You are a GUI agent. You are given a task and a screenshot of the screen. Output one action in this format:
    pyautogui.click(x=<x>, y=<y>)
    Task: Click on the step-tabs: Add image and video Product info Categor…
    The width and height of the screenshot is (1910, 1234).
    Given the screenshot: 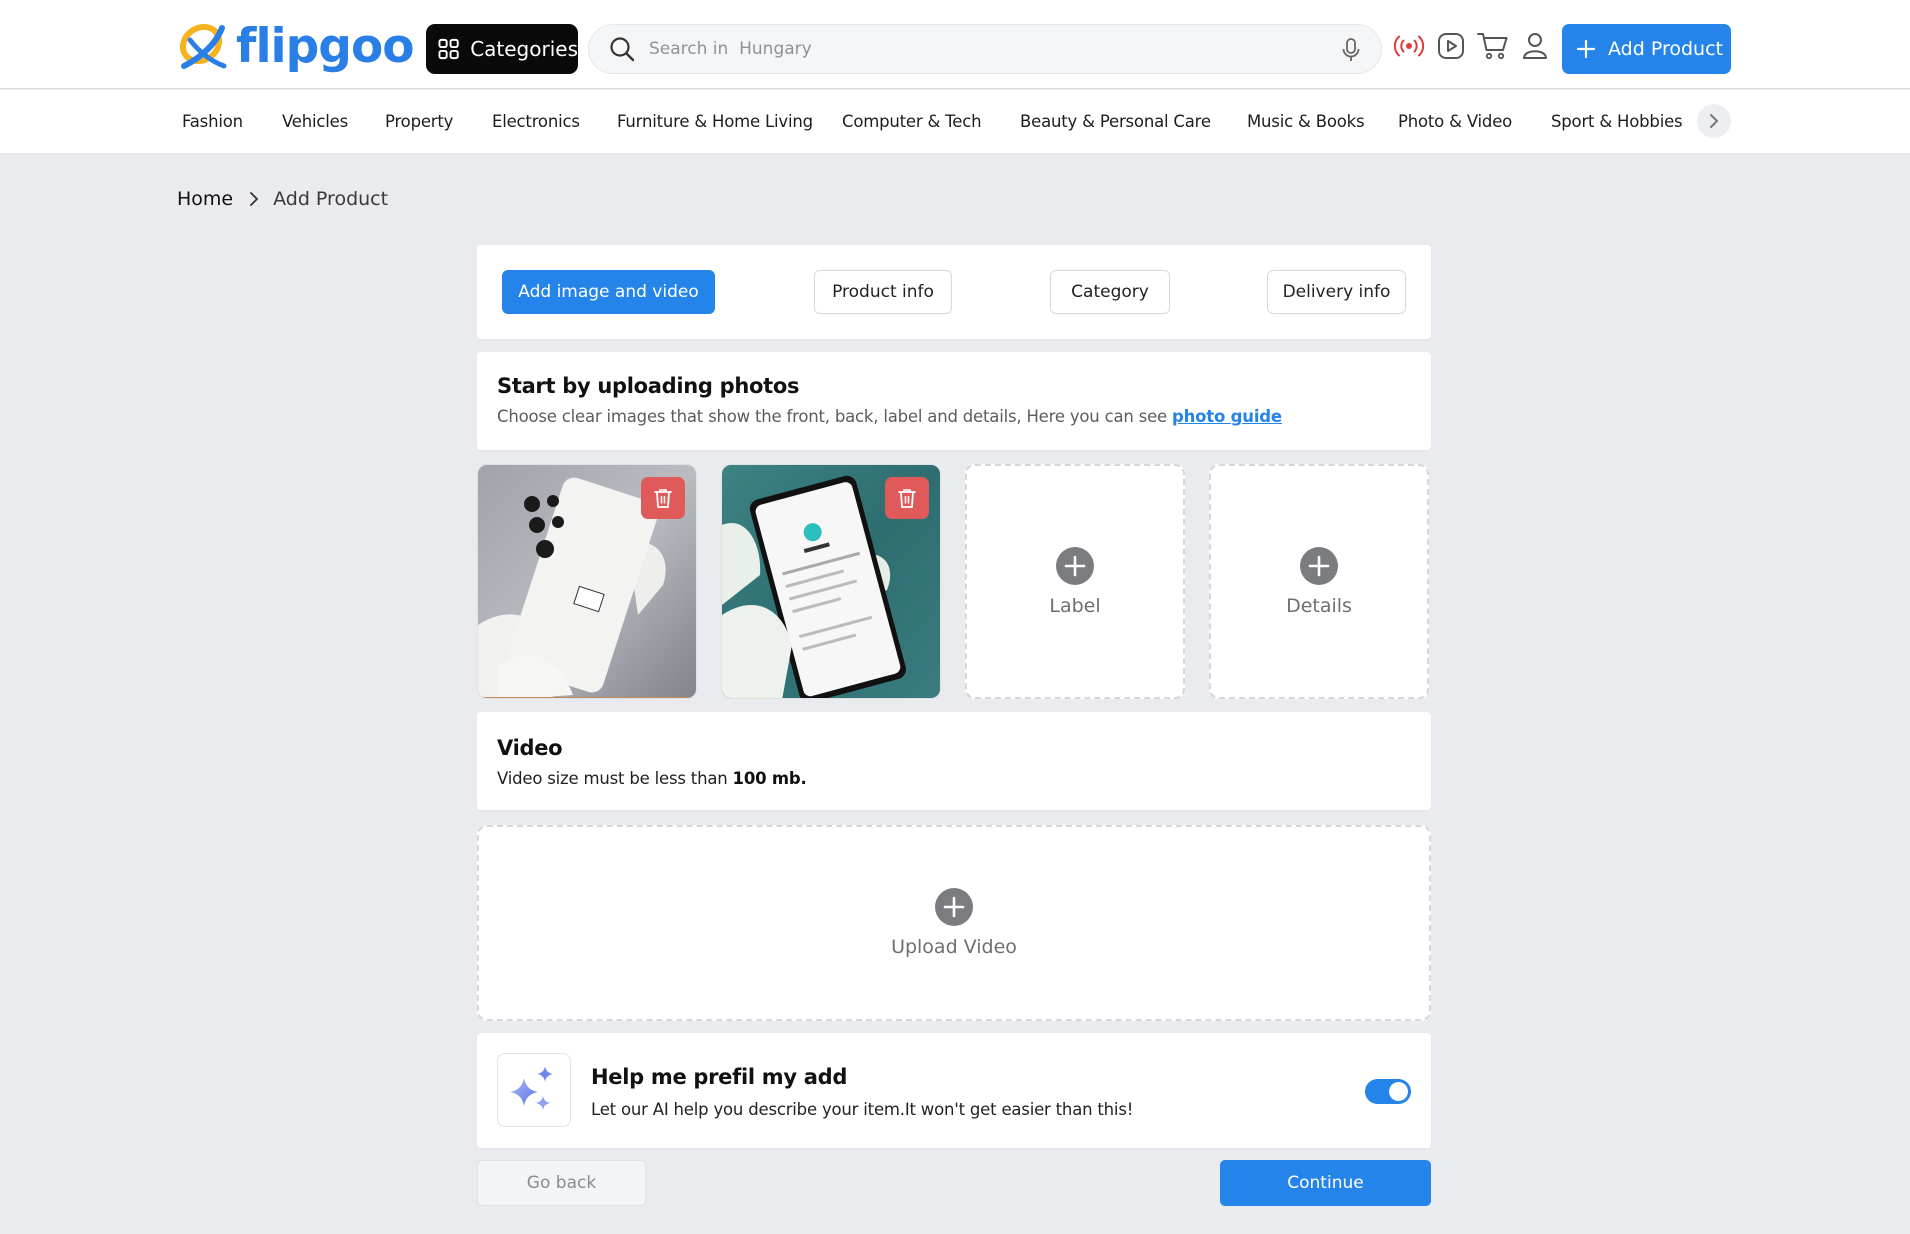 What is the action you would take?
    pyautogui.click(x=954, y=292)
    